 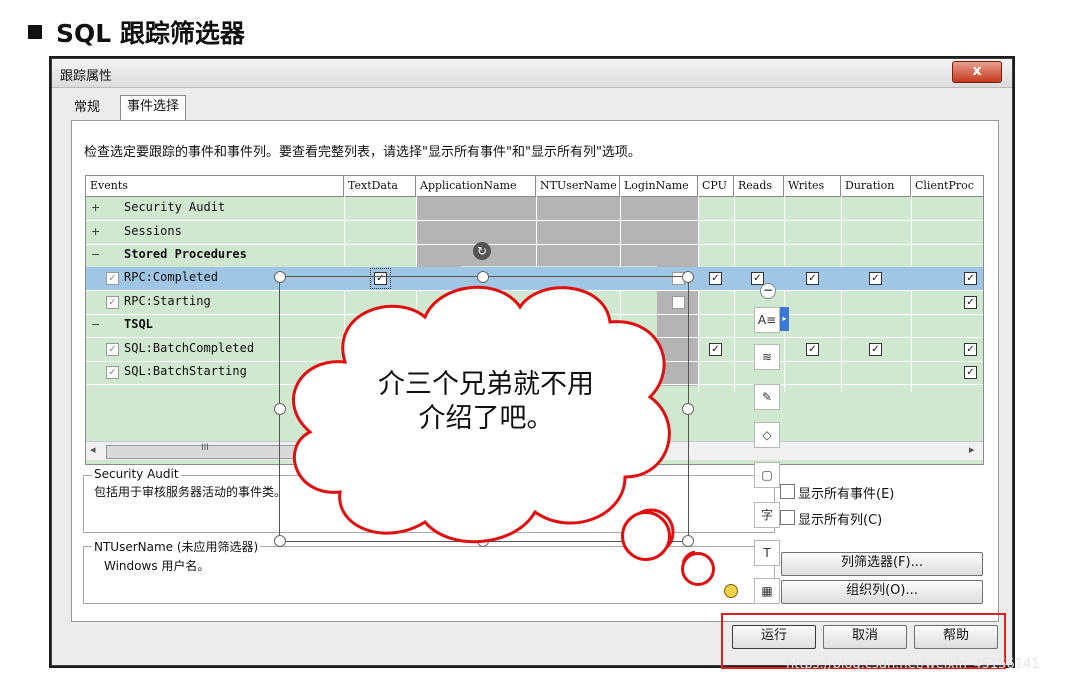 What do you see at coordinates (87, 108) in the screenshot?
I see `tab-general: 常规` at bounding box center [87, 108].